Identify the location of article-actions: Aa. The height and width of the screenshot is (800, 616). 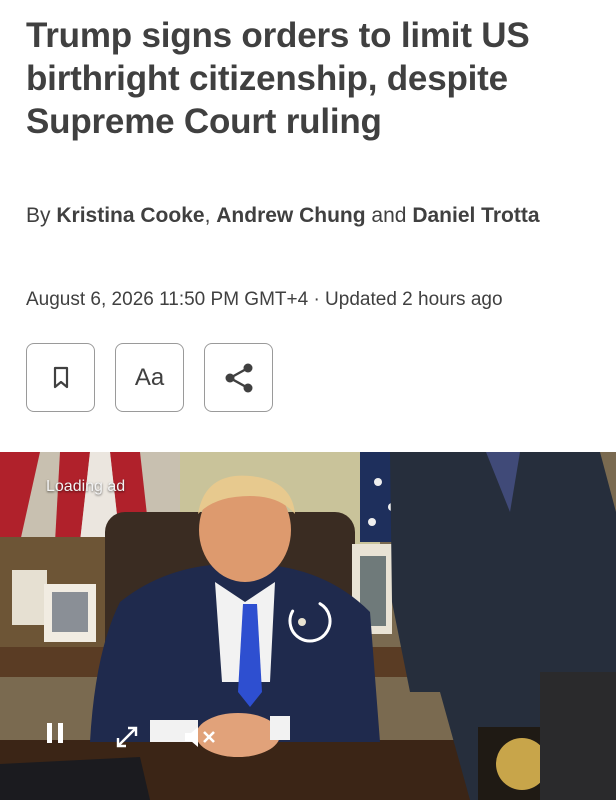
(149, 377).